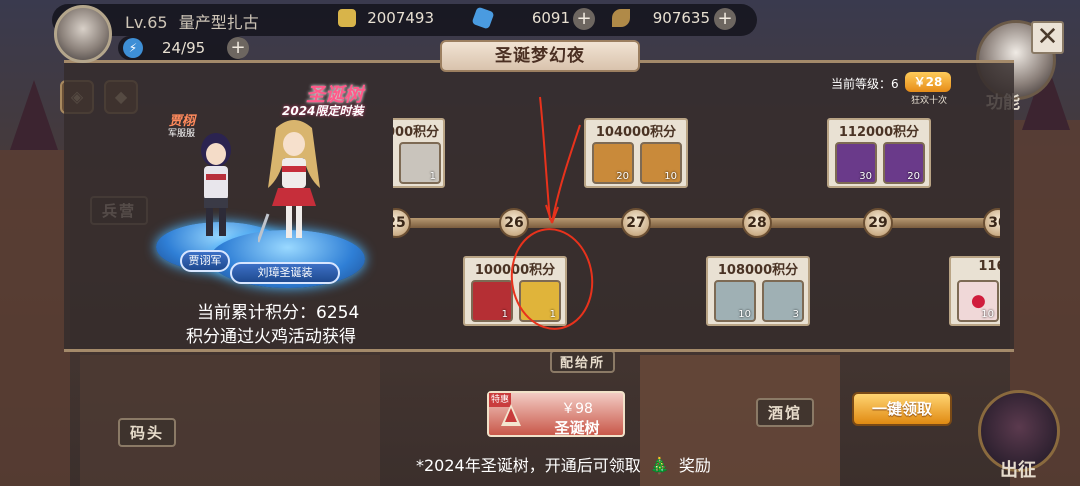 This screenshot has width=1080, height=486. I want to click on reward-card: 100000积分 1, so click(419, 153).